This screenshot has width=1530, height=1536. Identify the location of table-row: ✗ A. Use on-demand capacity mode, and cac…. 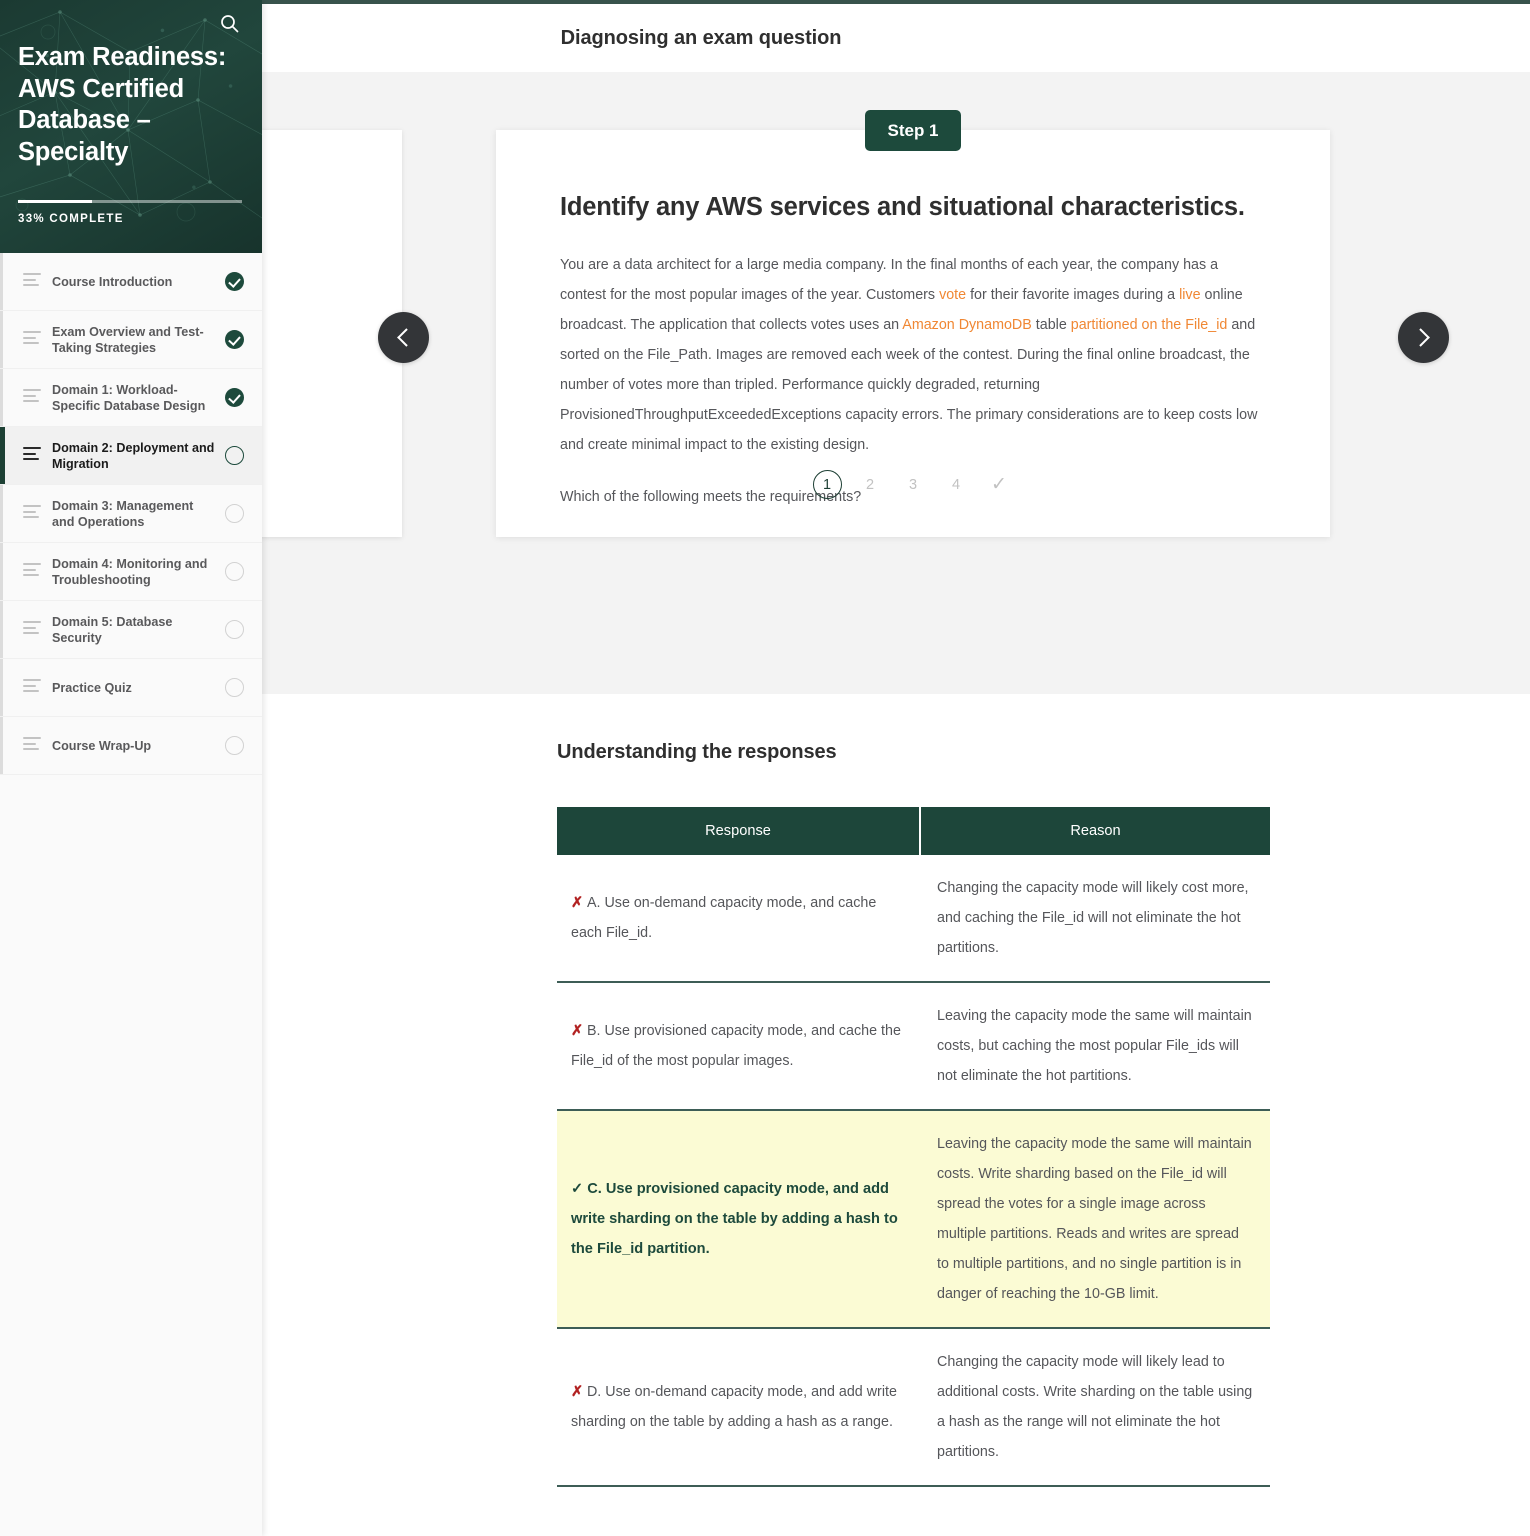
(913, 919).